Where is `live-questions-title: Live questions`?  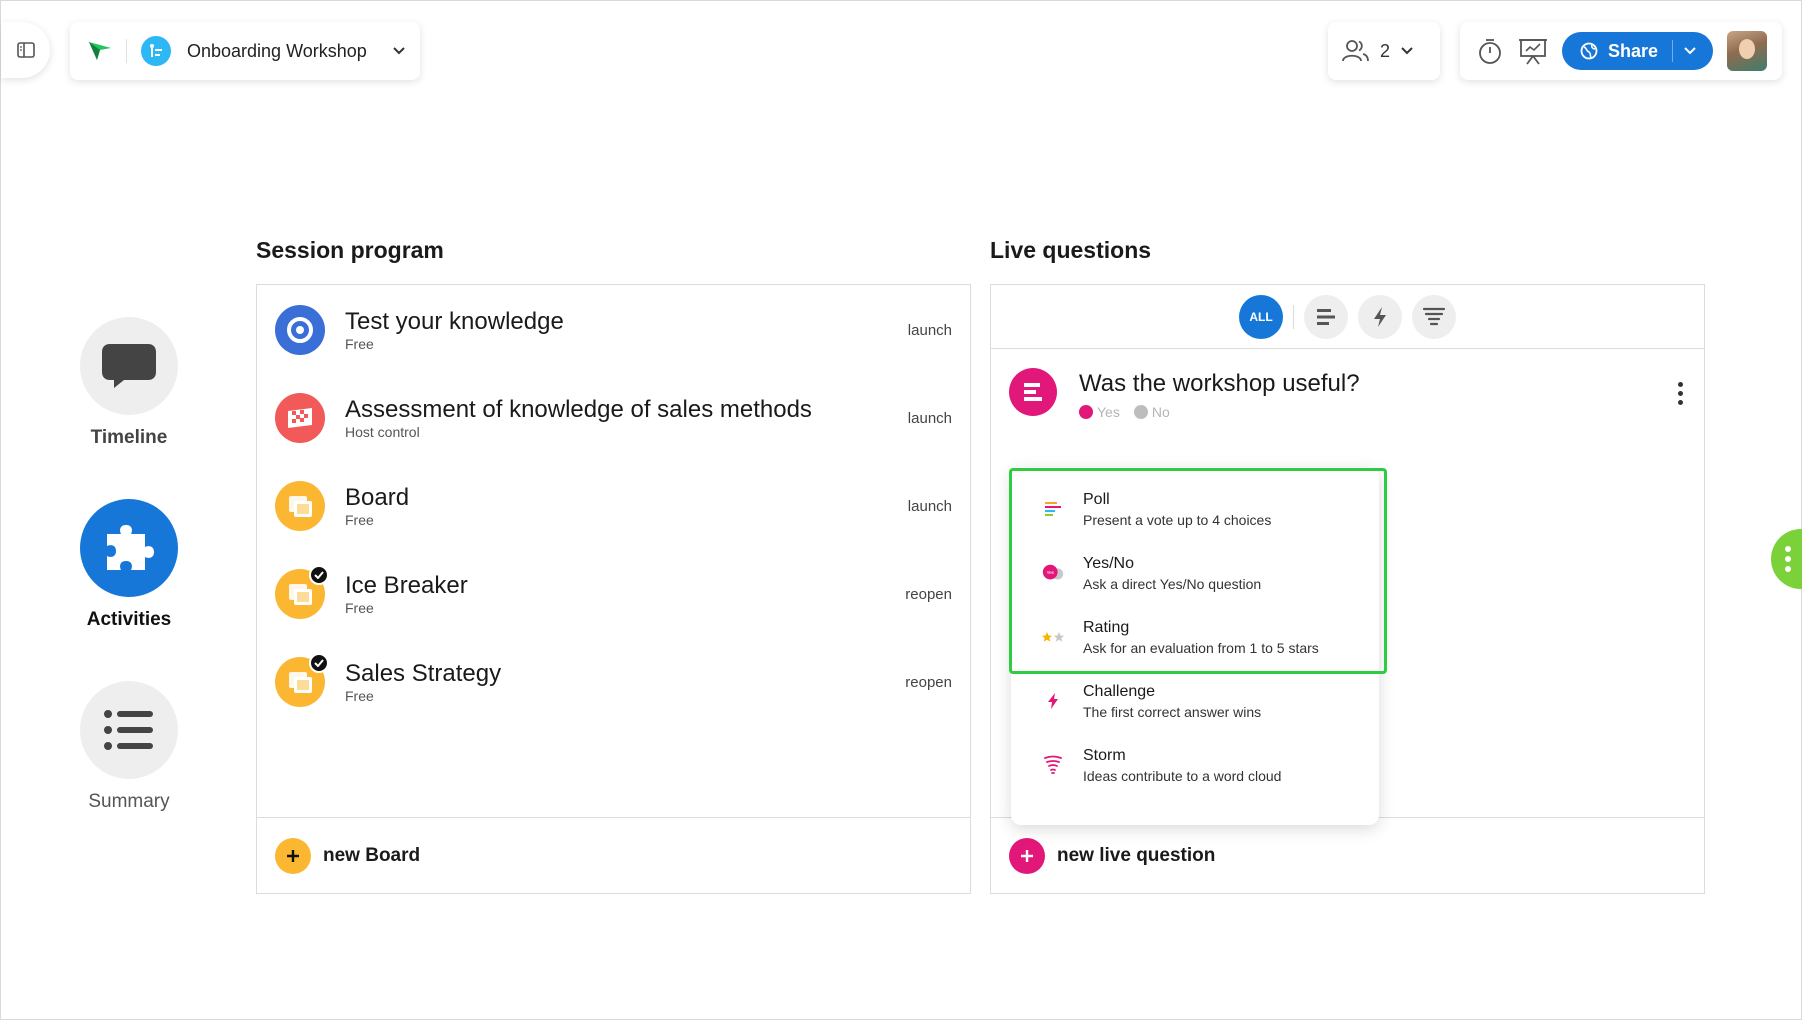 live-questions-title: Live questions is located at coordinates (1071, 250).